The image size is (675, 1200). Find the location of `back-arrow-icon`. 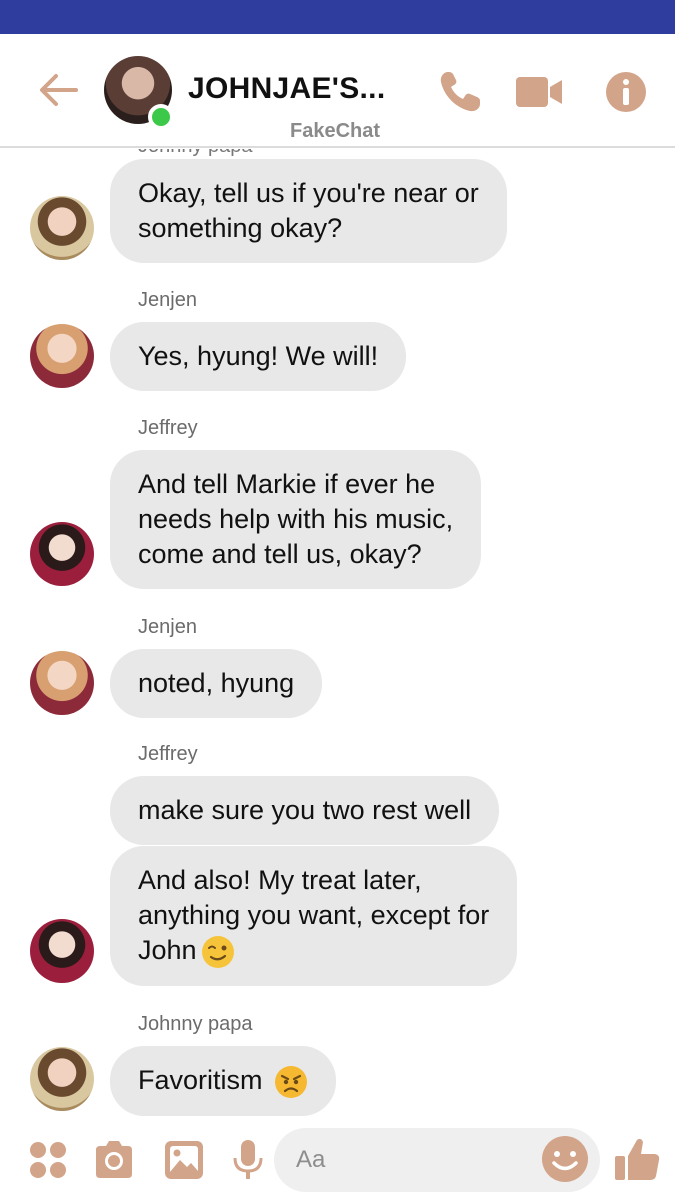

back-arrow-icon is located at coordinates (59, 90).